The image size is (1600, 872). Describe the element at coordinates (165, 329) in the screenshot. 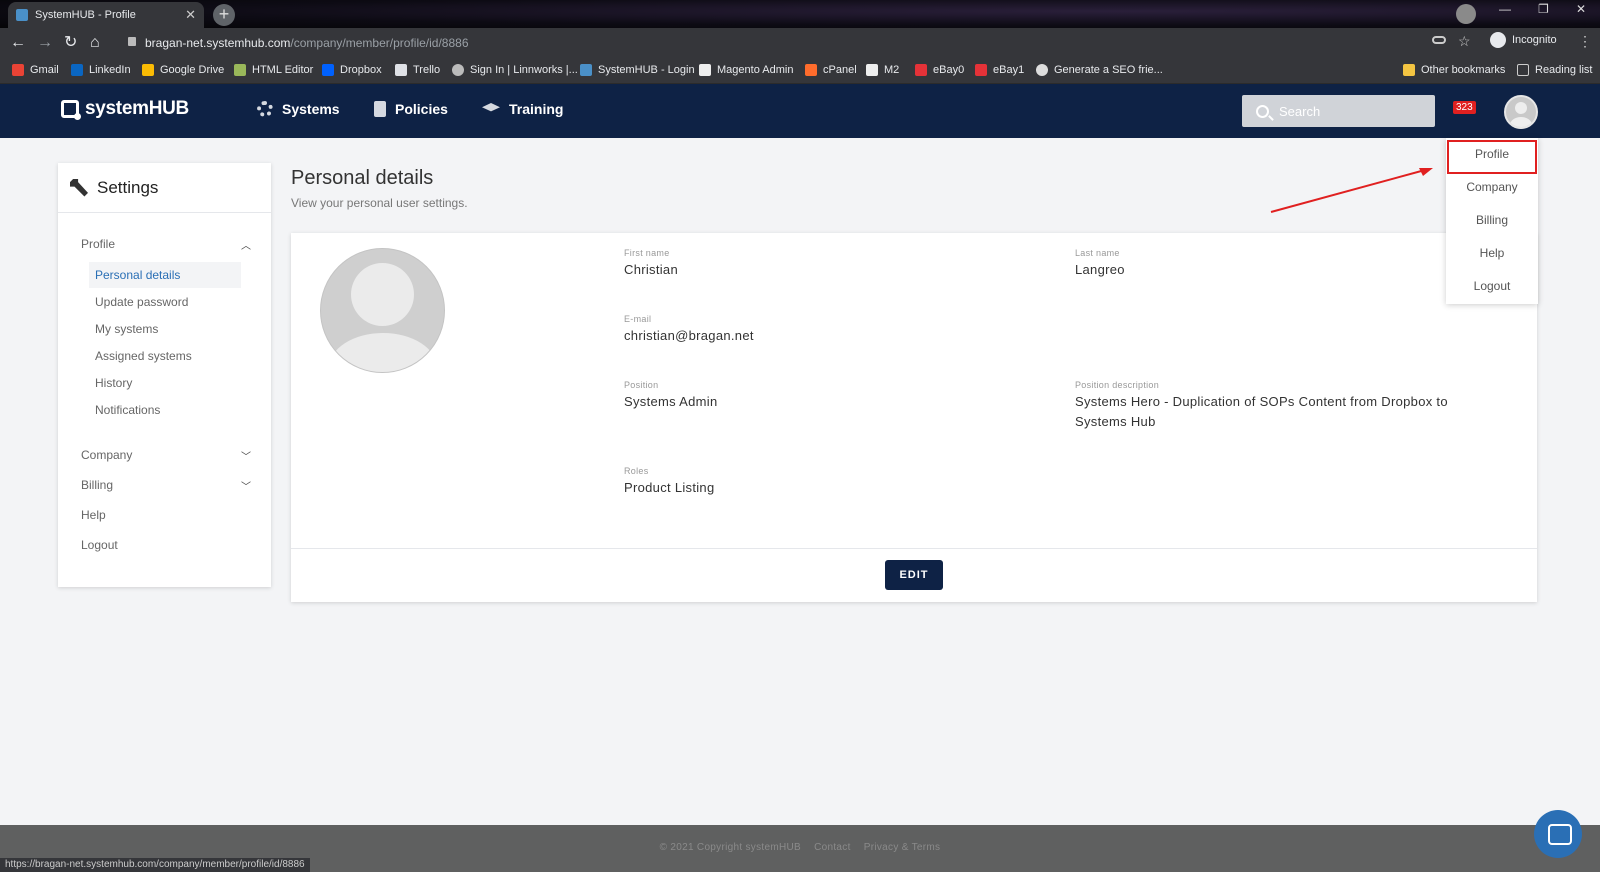

I see `sidebar-item-my-systems: My systems` at that location.